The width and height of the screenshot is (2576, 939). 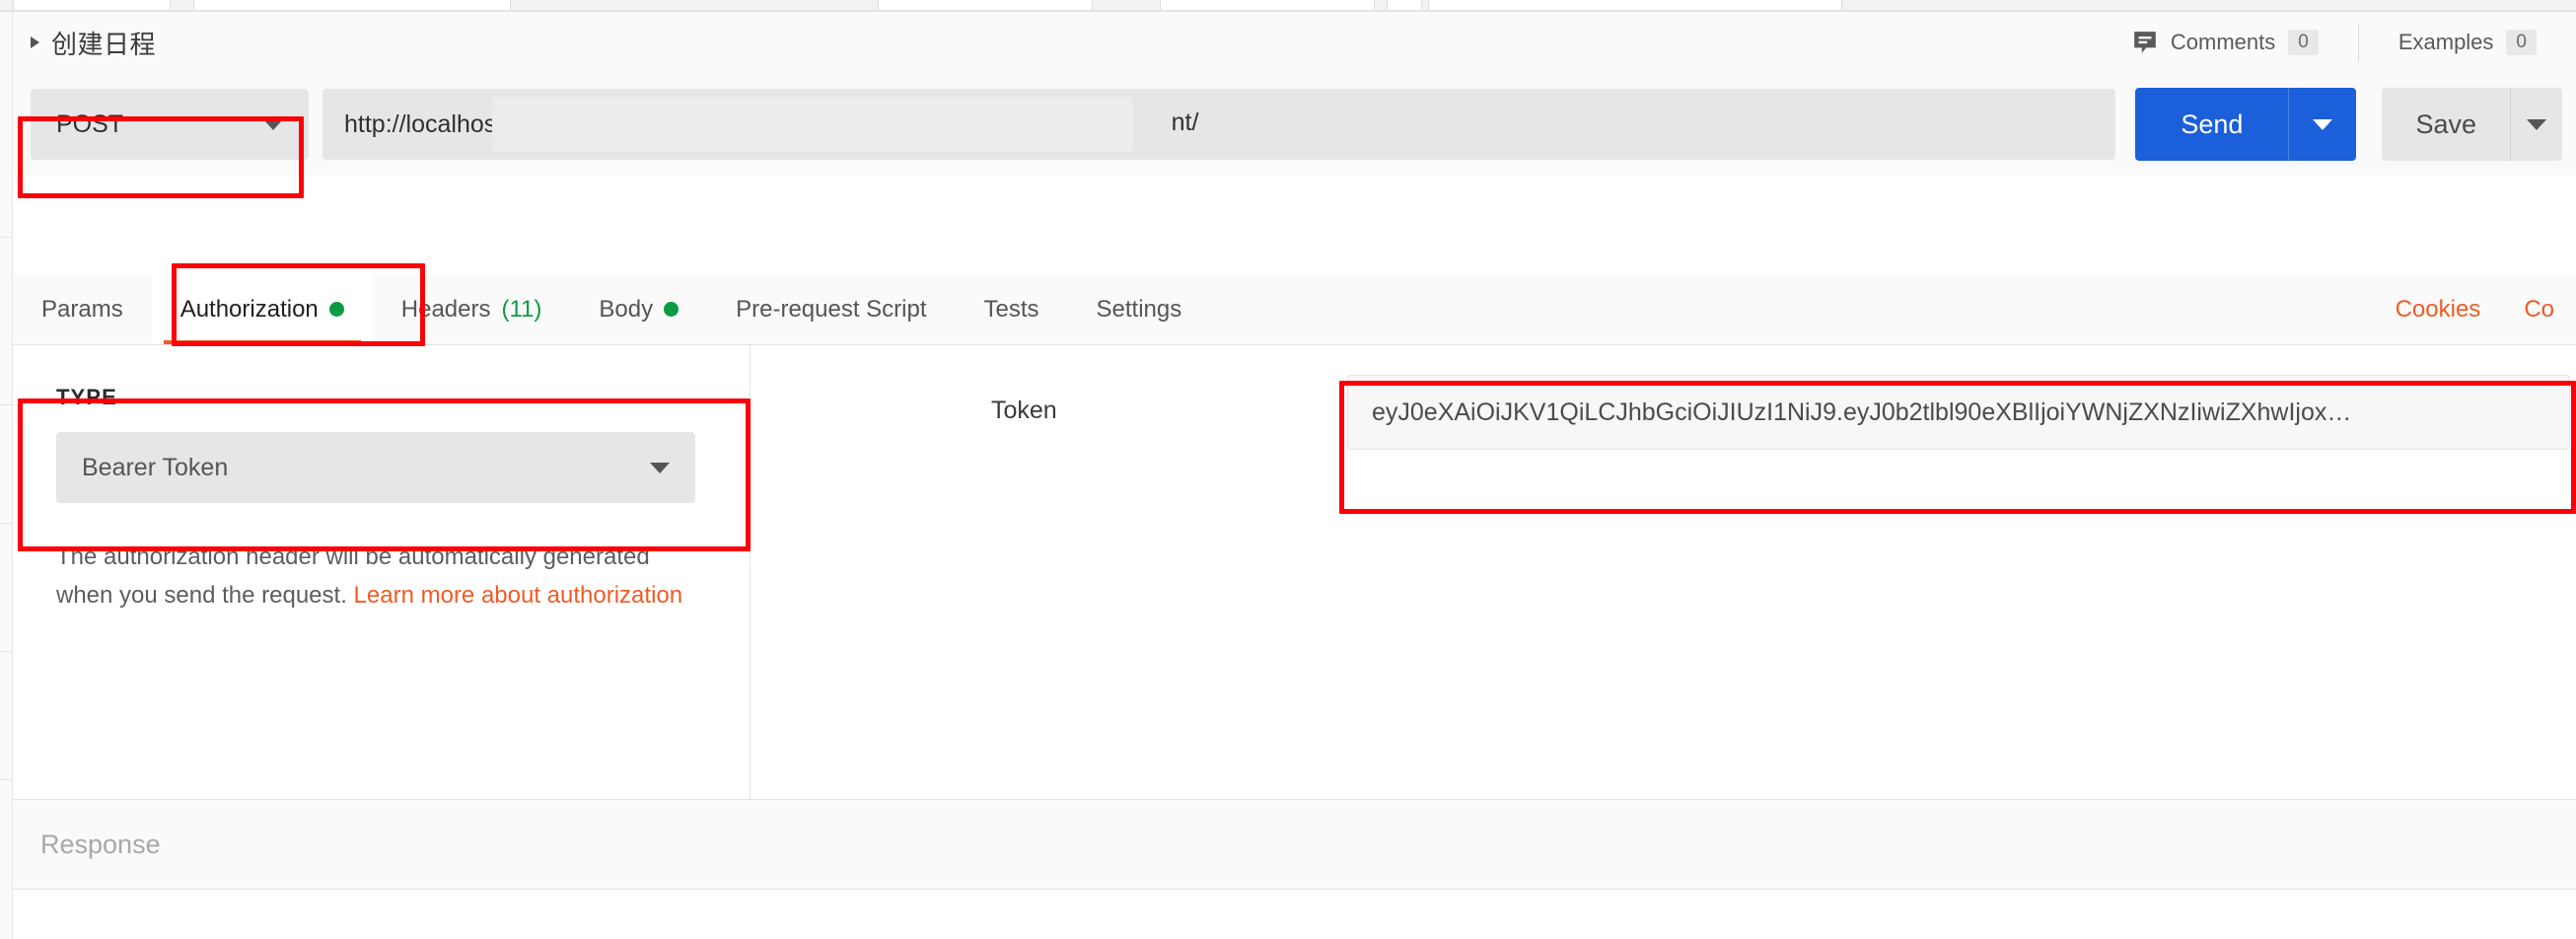 What do you see at coordinates (2445, 42) in the screenshot?
I see `examples-label: Examples` at bounding box center [2445, 42].